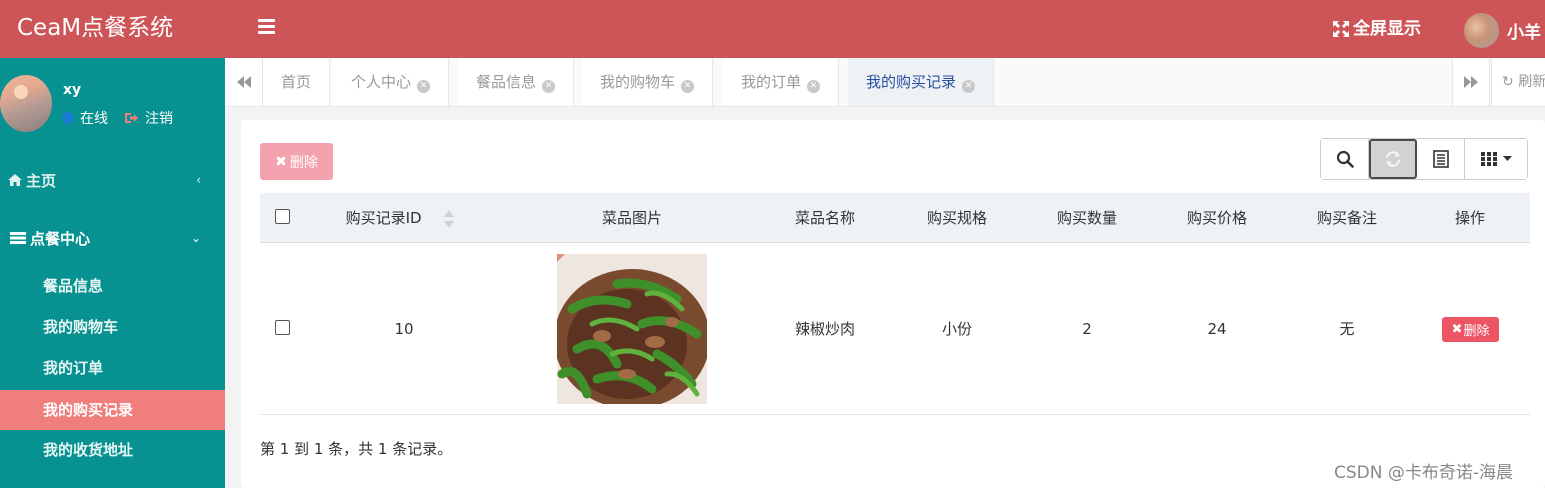 This screenshot has width=1545, height=488. I want to click on app-brand: CeaM点餐系统, so click(112, 29).